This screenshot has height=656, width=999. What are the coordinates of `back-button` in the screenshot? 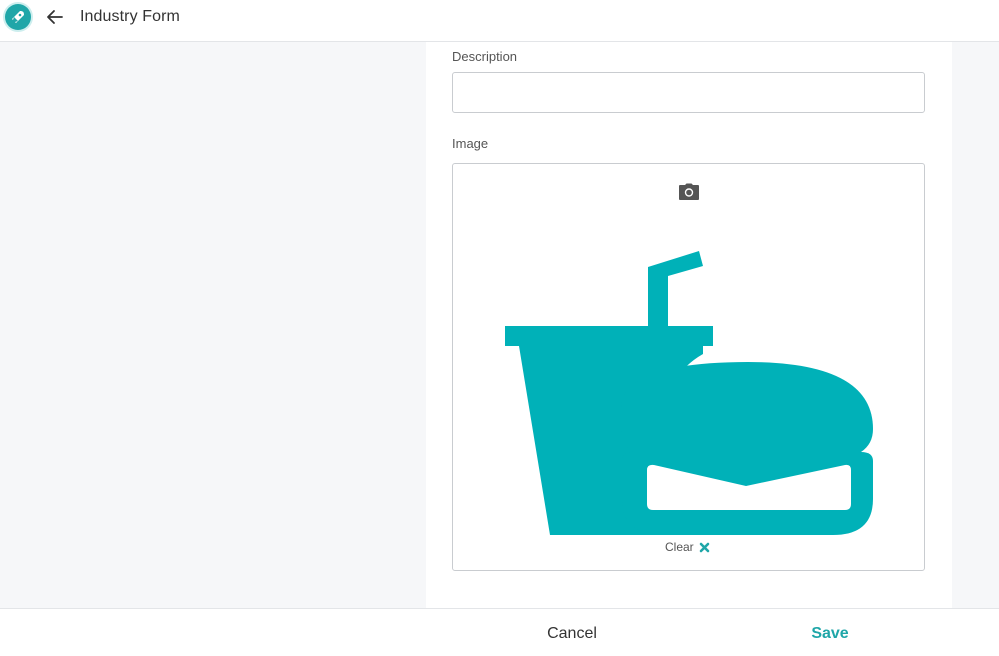 It's located at (55, 17).